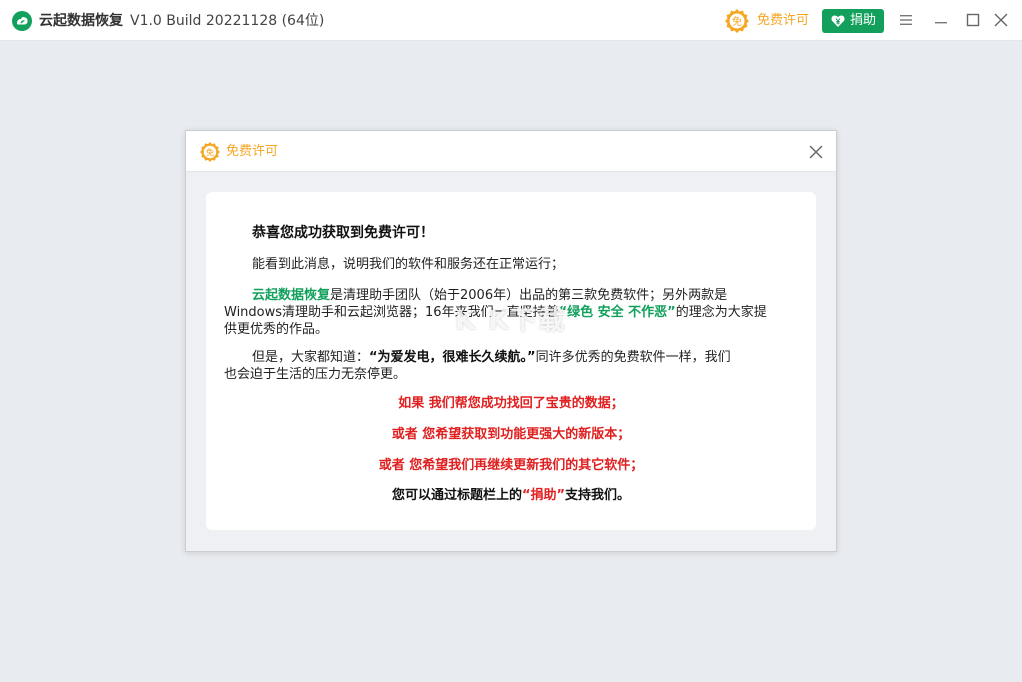  Describe the element at coordinates (227, 21) in the screenshot. I see `app-version: V1.0 Build 20221128 (64位)` at that location.